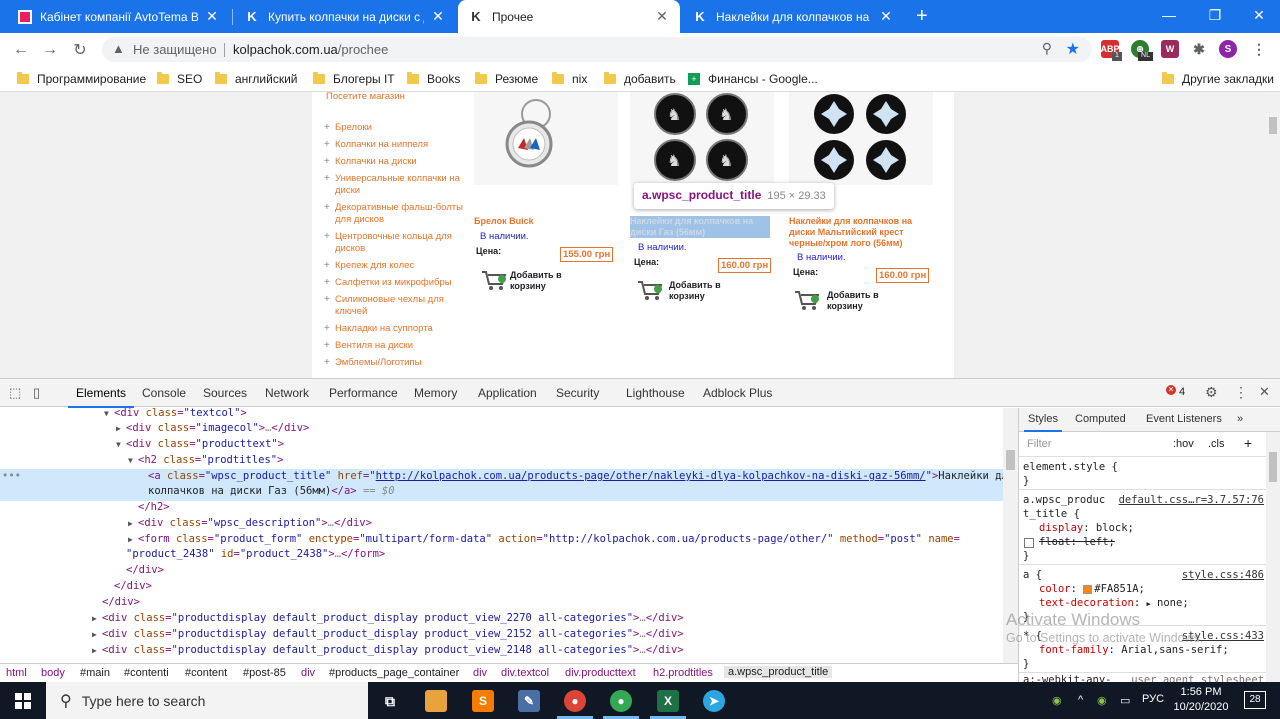  What do you see at coordinates (861, 138) in the screenshot?
I see `product-image` at bounding box center [861, 138].